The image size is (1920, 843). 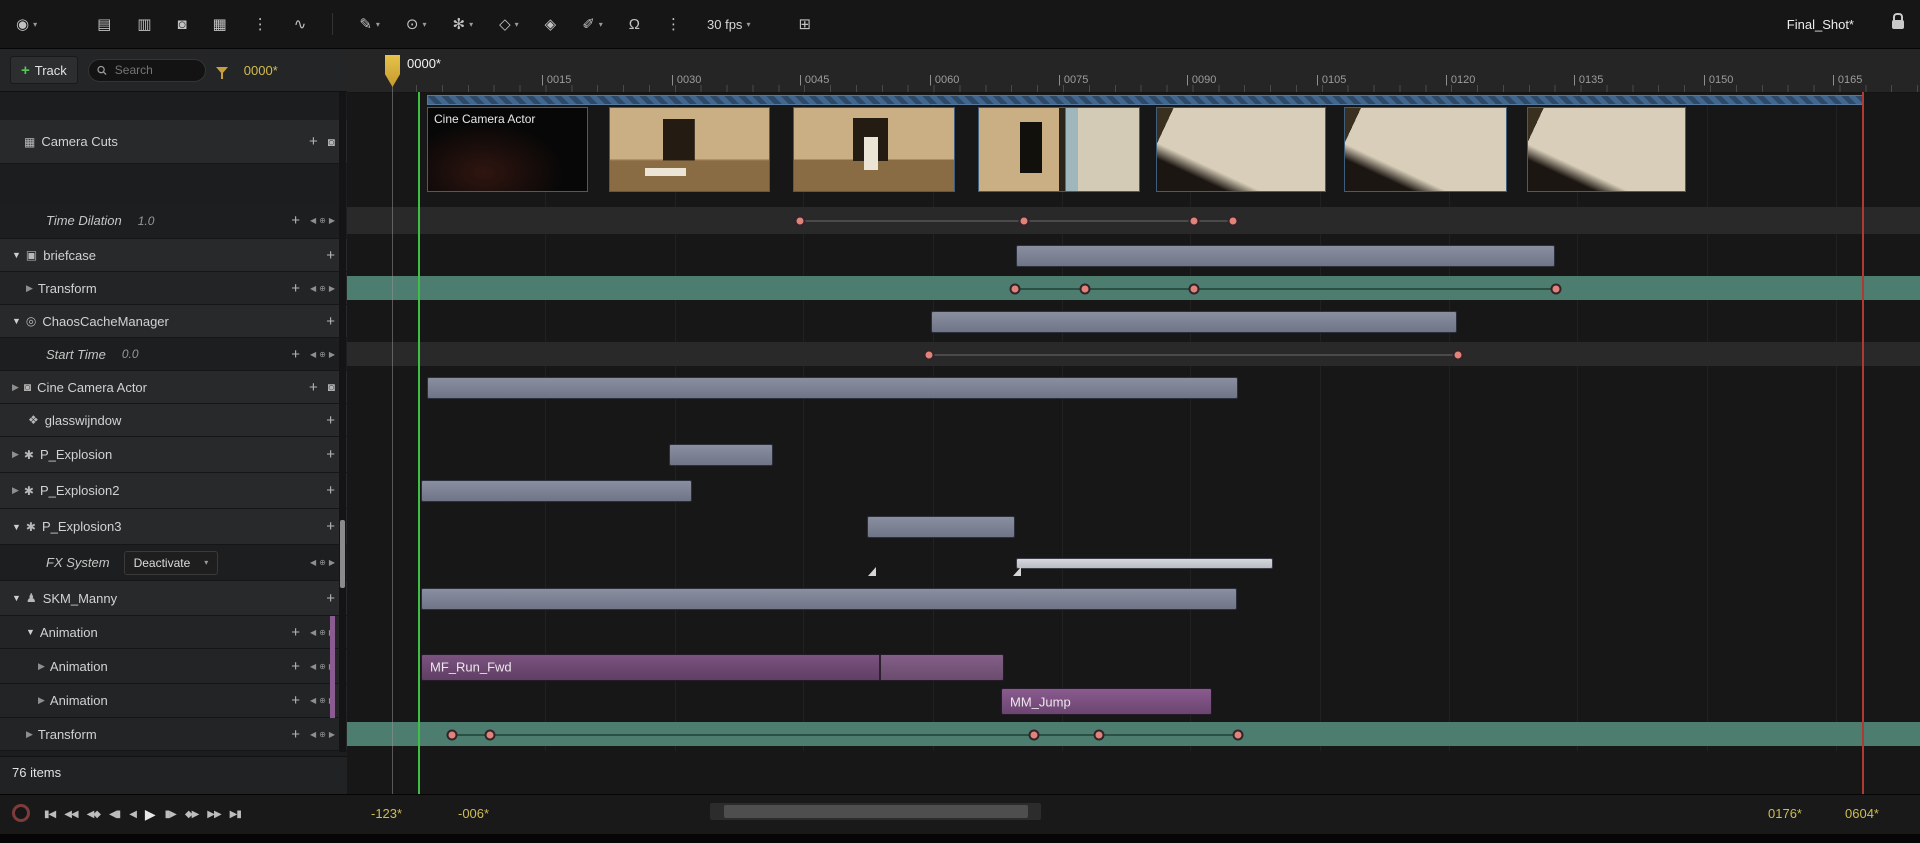 What do you see at coordinates (173, 354) in the screenshot?
I see `track-row-start-time: Start Time 0.0 + ◀ ⊕ ▶` at bounding box center [173, 354].